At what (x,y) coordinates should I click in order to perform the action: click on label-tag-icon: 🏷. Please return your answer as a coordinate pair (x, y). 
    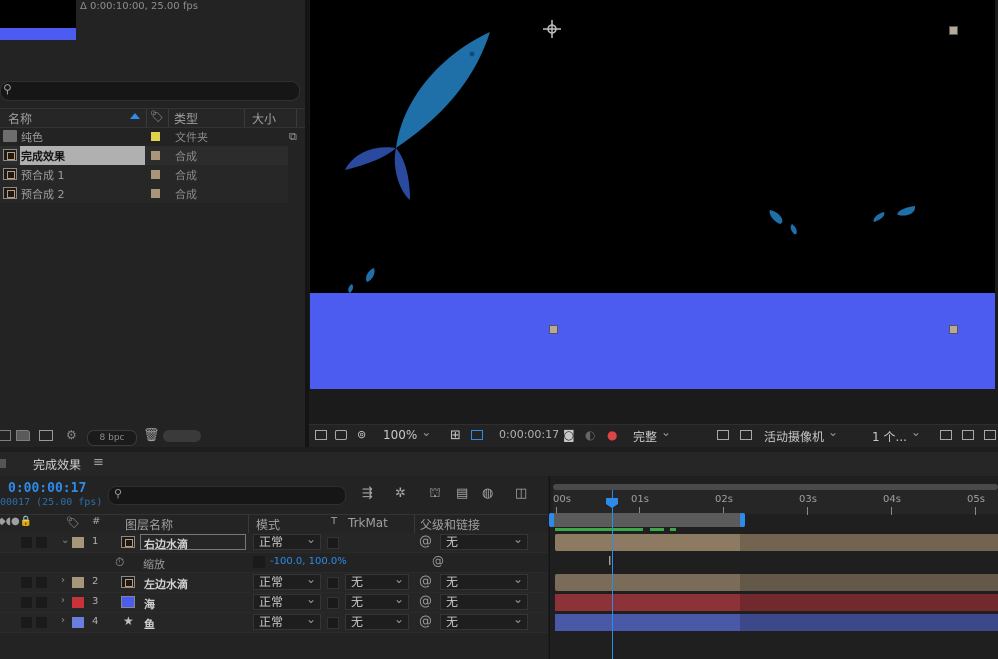
    Looking at the image, I should click on (157, 116).